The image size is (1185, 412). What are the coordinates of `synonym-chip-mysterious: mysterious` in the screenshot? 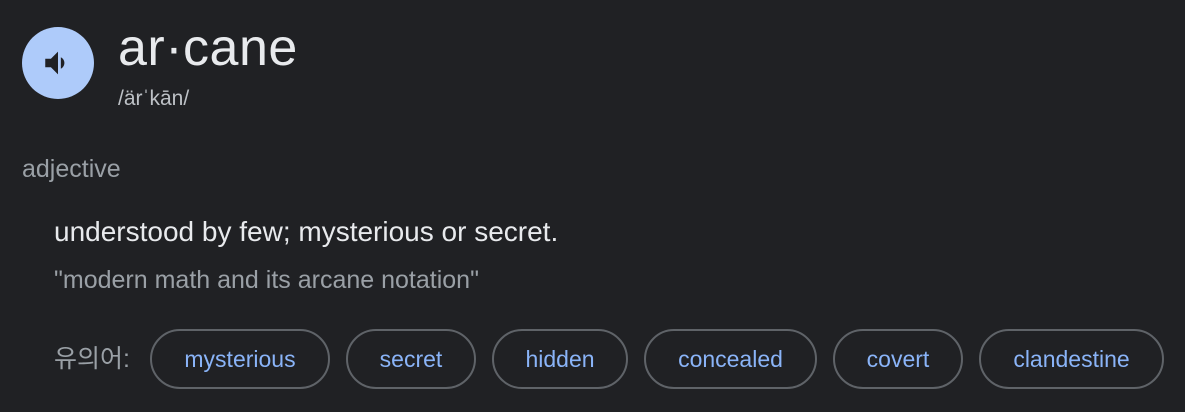 It's located at (240, 359).